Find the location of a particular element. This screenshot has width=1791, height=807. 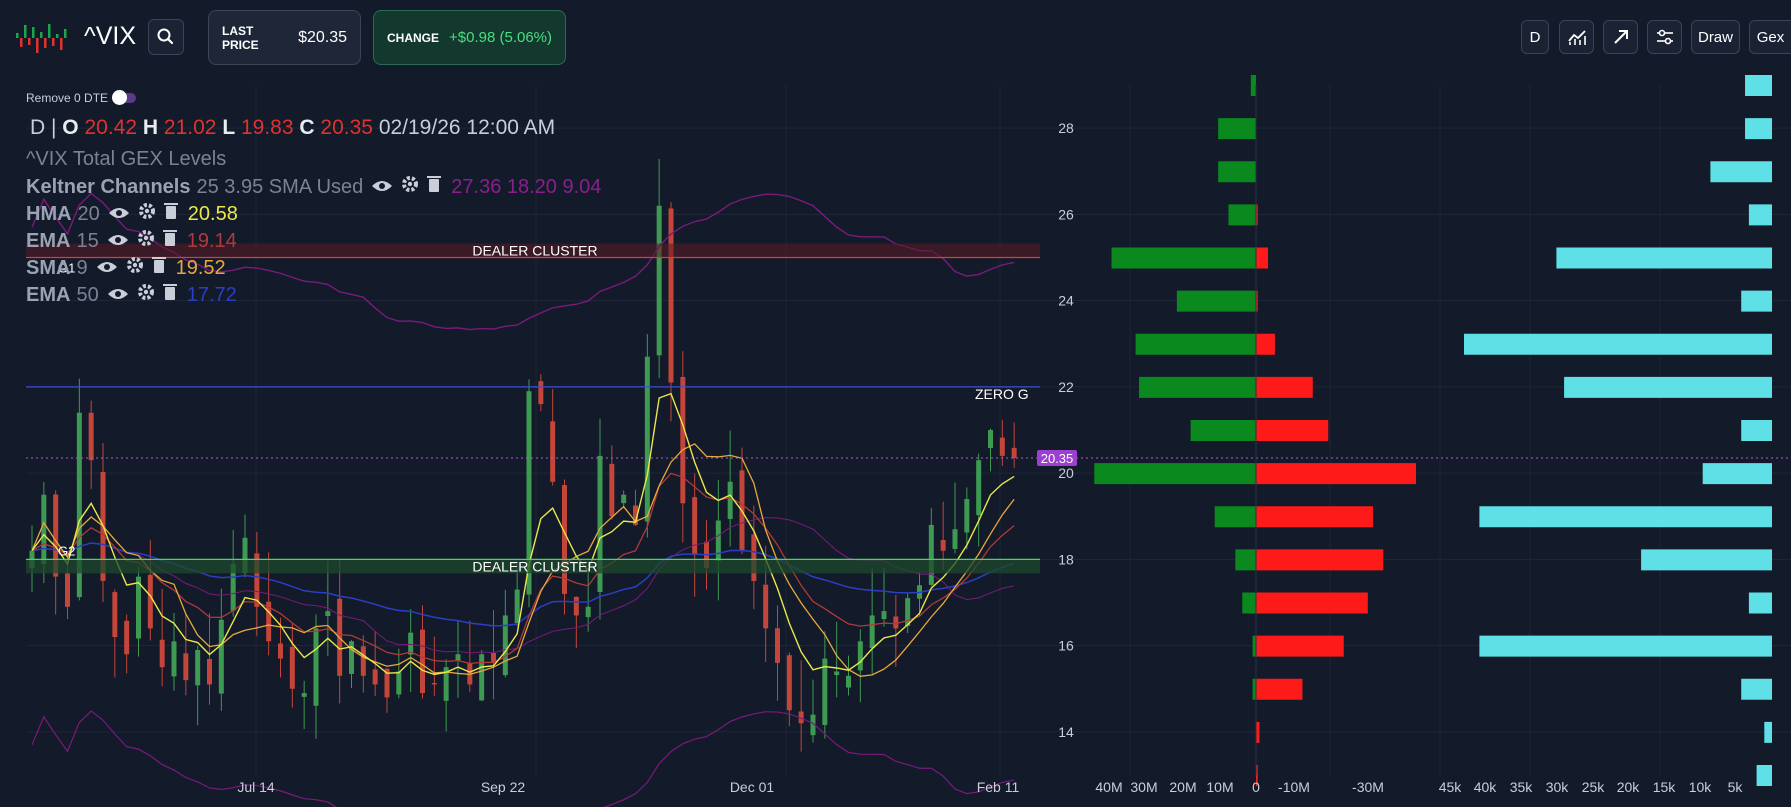

legend-params: 25 3.95 SMA Used is located at coordinates (280, 186).